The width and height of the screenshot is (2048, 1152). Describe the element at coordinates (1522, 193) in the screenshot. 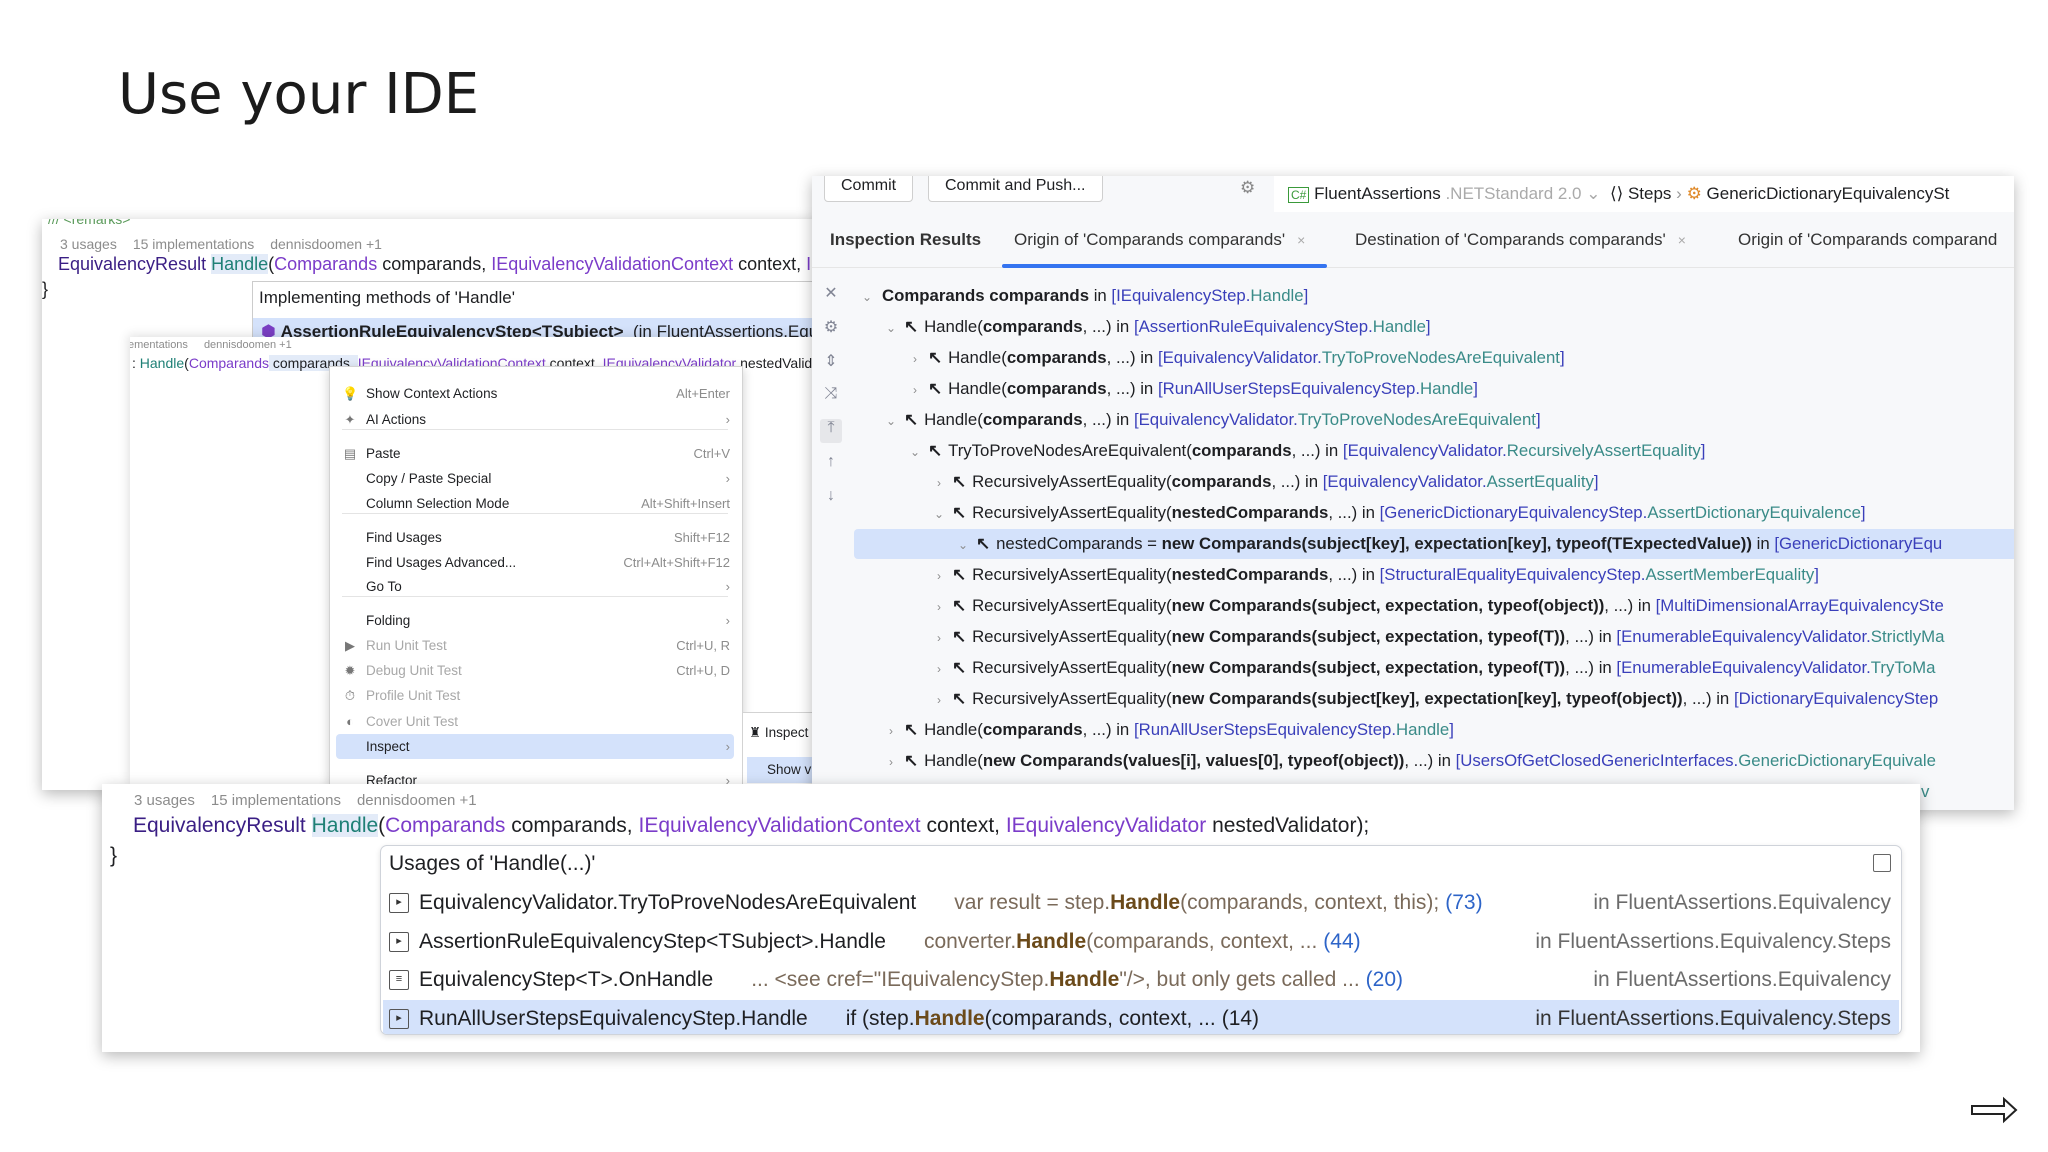

I see `framework-selector: .NETStandard 2.0 ⌄` at that location.